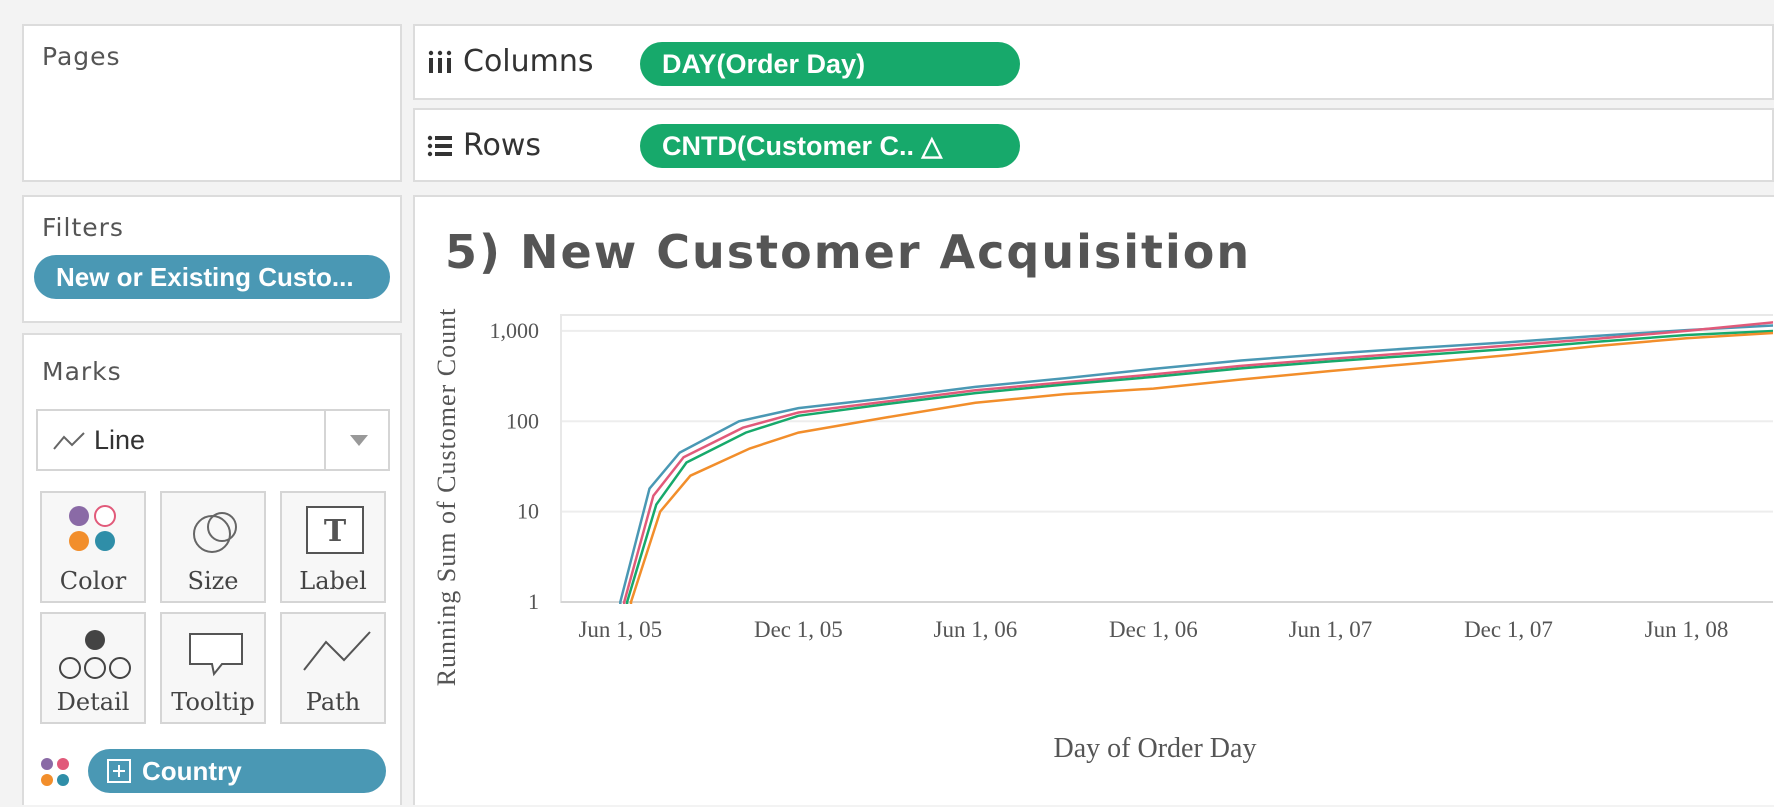  Describe the element at coordinates (92, 528) in the screenshot. I see `color-icon` at that location.